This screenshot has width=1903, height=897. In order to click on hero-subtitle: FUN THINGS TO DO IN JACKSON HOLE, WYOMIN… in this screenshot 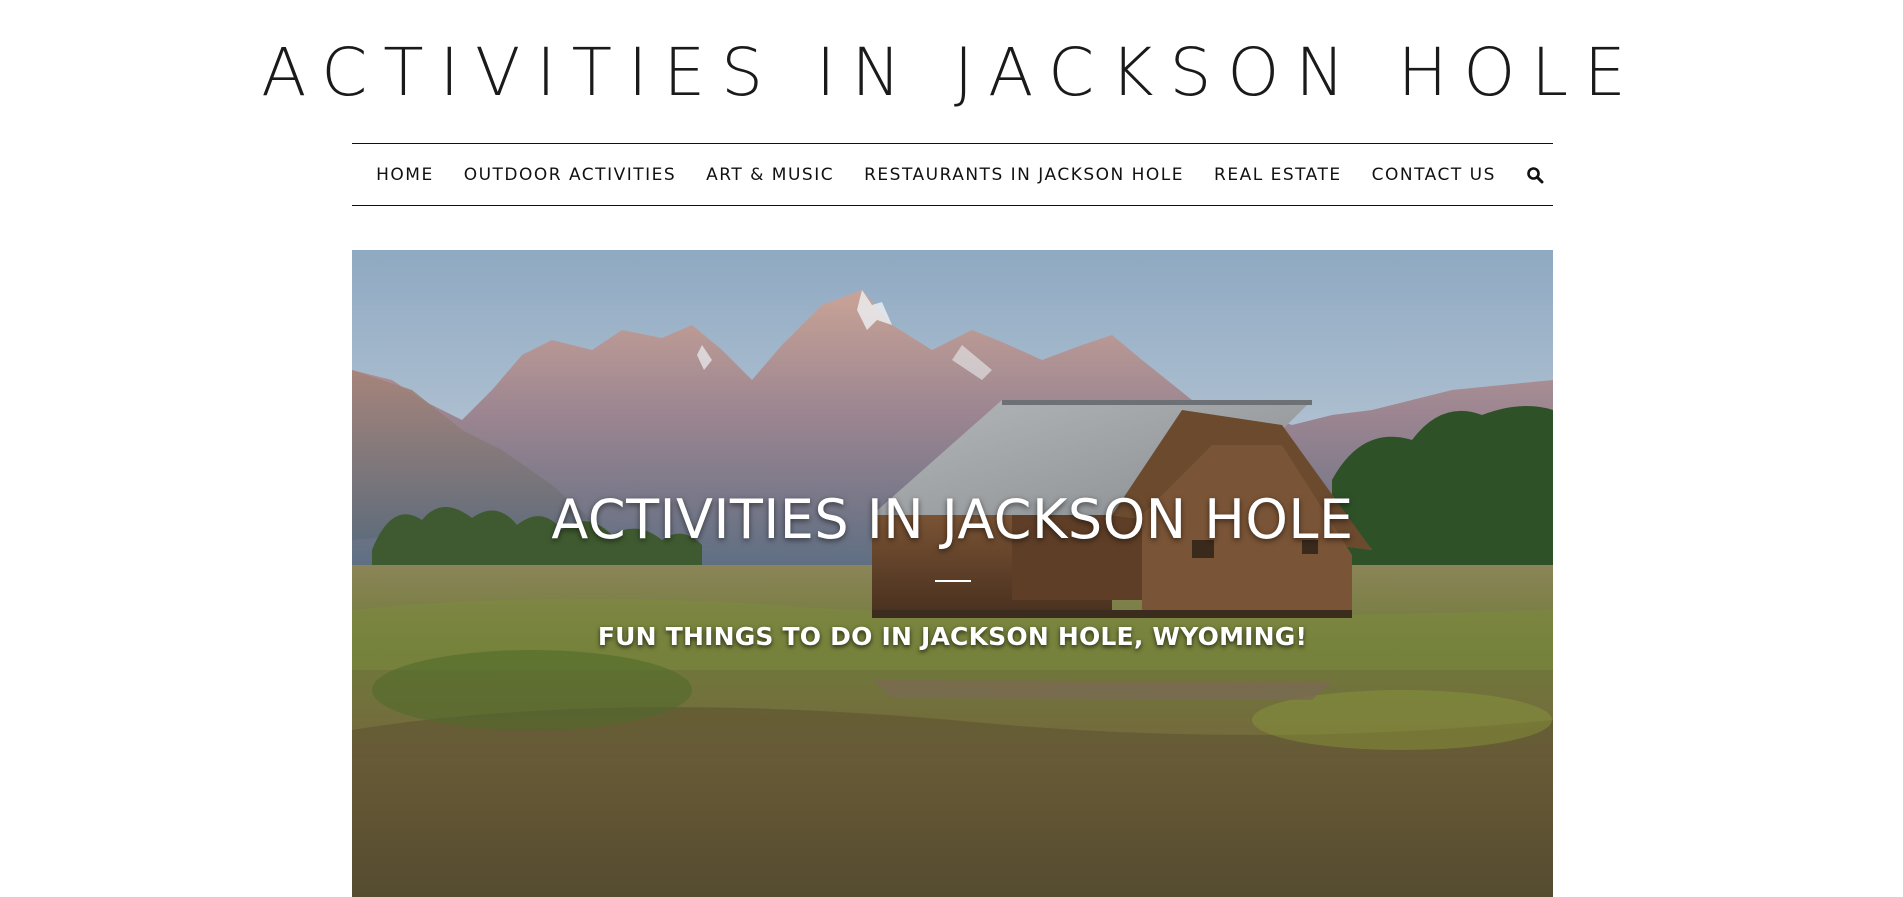, I will do `click(952, 636)`.